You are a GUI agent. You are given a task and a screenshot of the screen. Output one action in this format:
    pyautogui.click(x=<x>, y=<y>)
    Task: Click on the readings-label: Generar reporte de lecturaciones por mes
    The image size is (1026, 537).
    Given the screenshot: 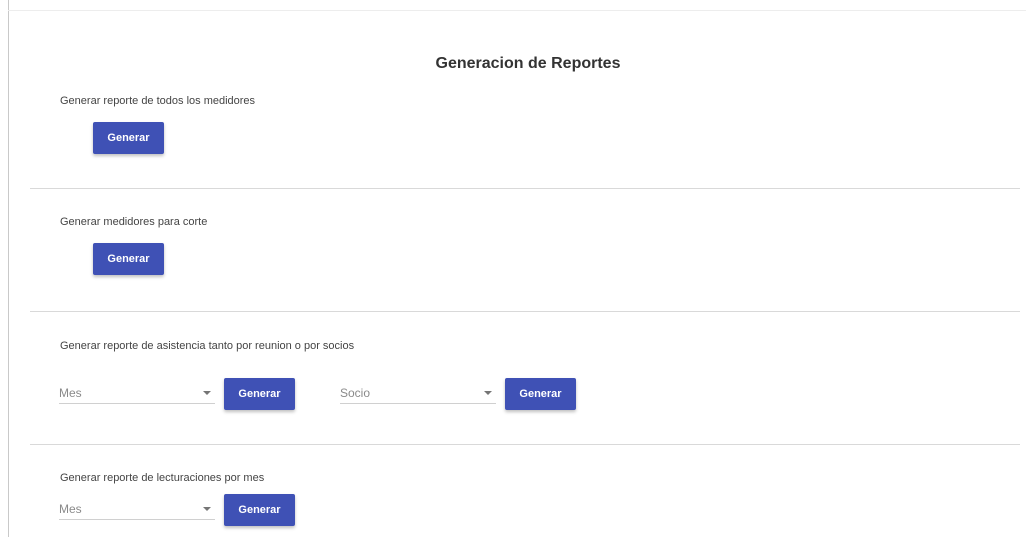 What is the action you would take?
    pyautogui.click(x=162, y=478)
    